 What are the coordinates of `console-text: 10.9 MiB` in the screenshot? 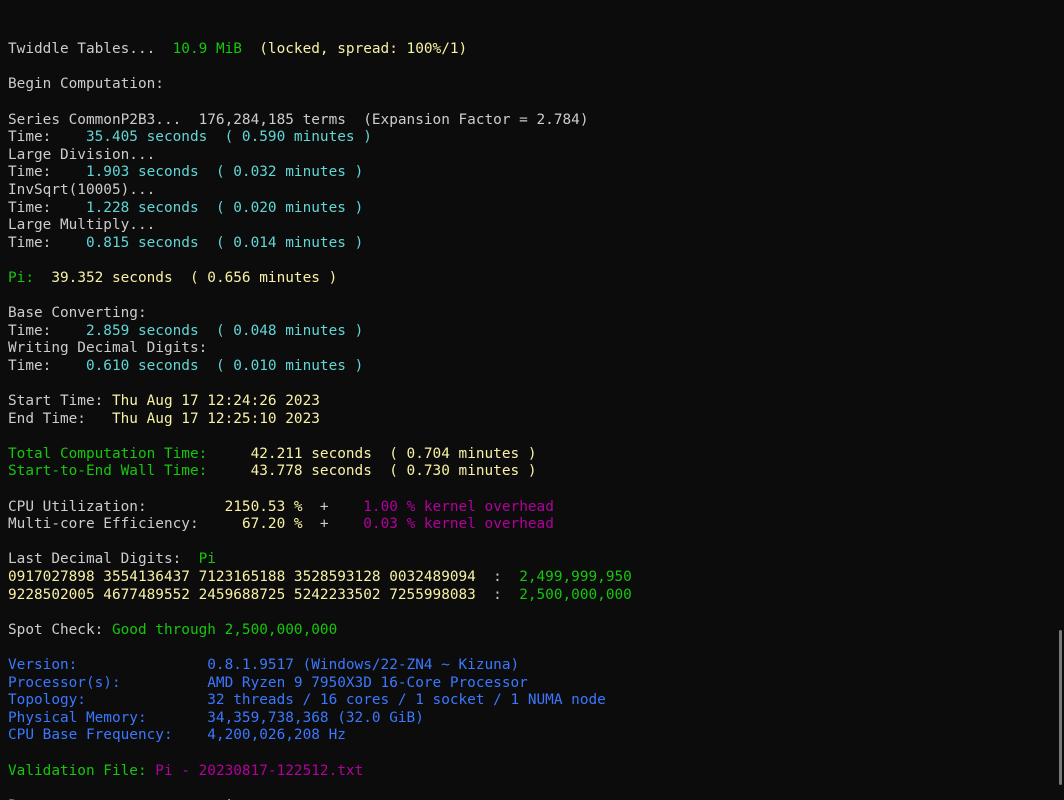 It's located at (207, 49).